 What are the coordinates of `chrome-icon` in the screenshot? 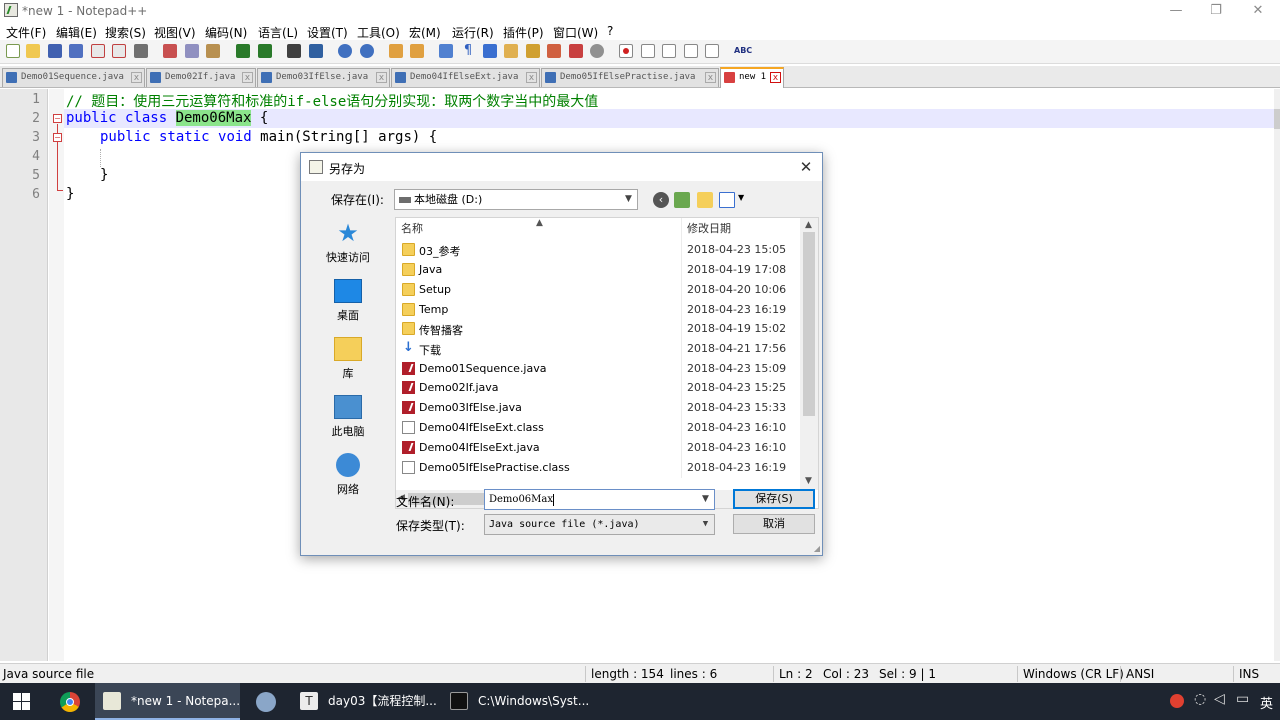 It's located at (70, 702).